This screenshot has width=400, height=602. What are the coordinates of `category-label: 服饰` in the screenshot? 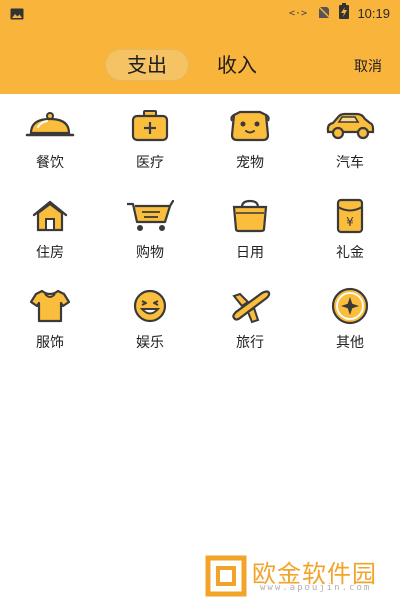 It's located at (50, 343).